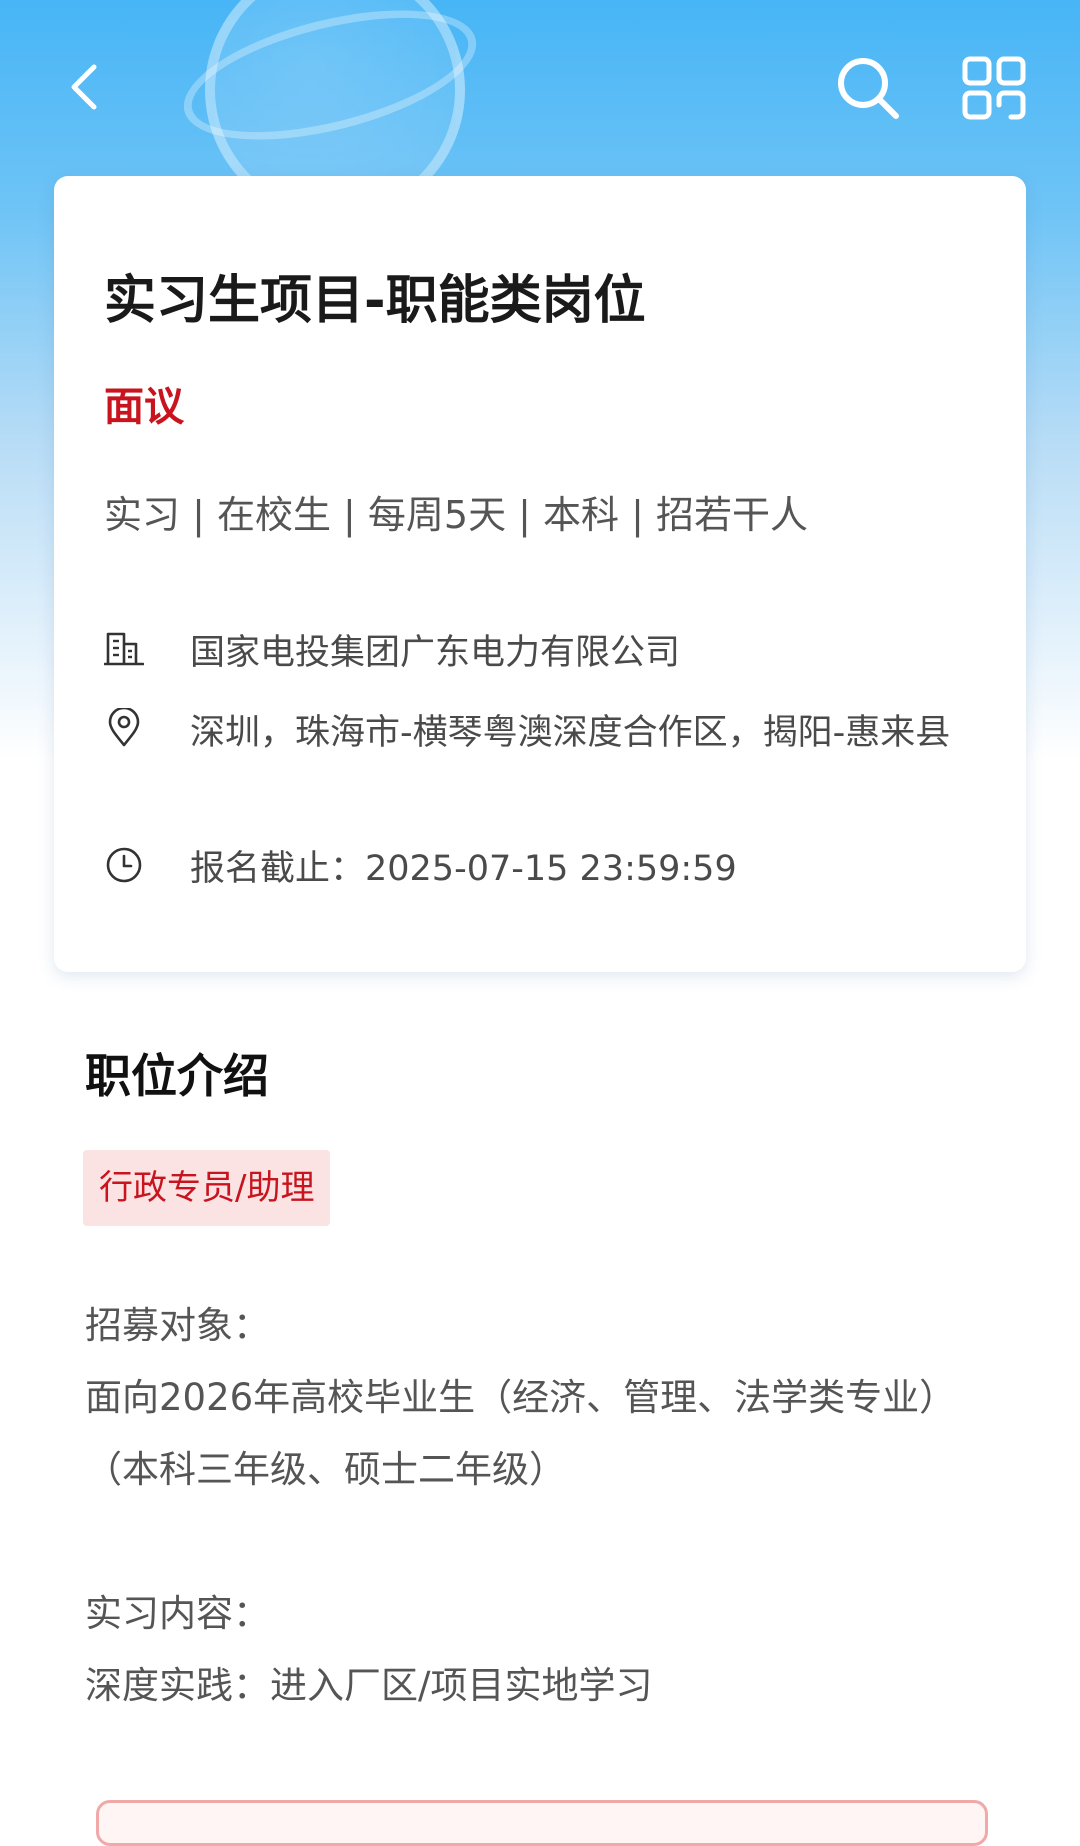 The image size is (1080, 1846). Describe the element at coordinates (124, 865) in the screenshot. I see `clock-icon` at that location.